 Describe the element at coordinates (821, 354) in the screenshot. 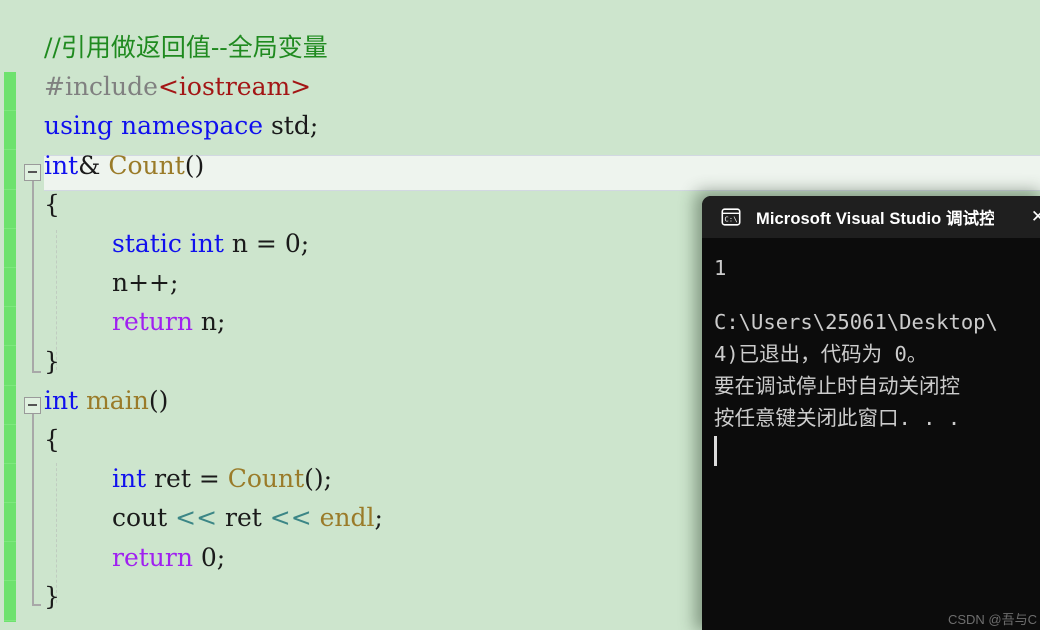

I see `console-output-line: 4)已退出，代码为 0。` at that location.